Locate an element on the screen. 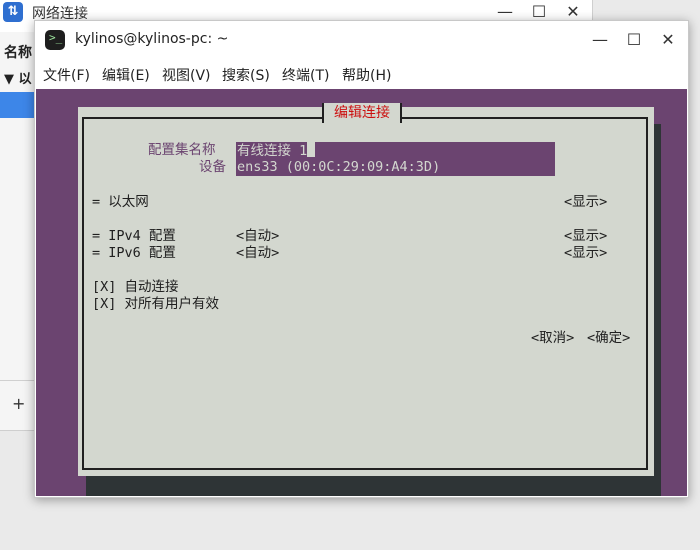  ethernet-section: = 以太网 is located at coordinates (120, 202).